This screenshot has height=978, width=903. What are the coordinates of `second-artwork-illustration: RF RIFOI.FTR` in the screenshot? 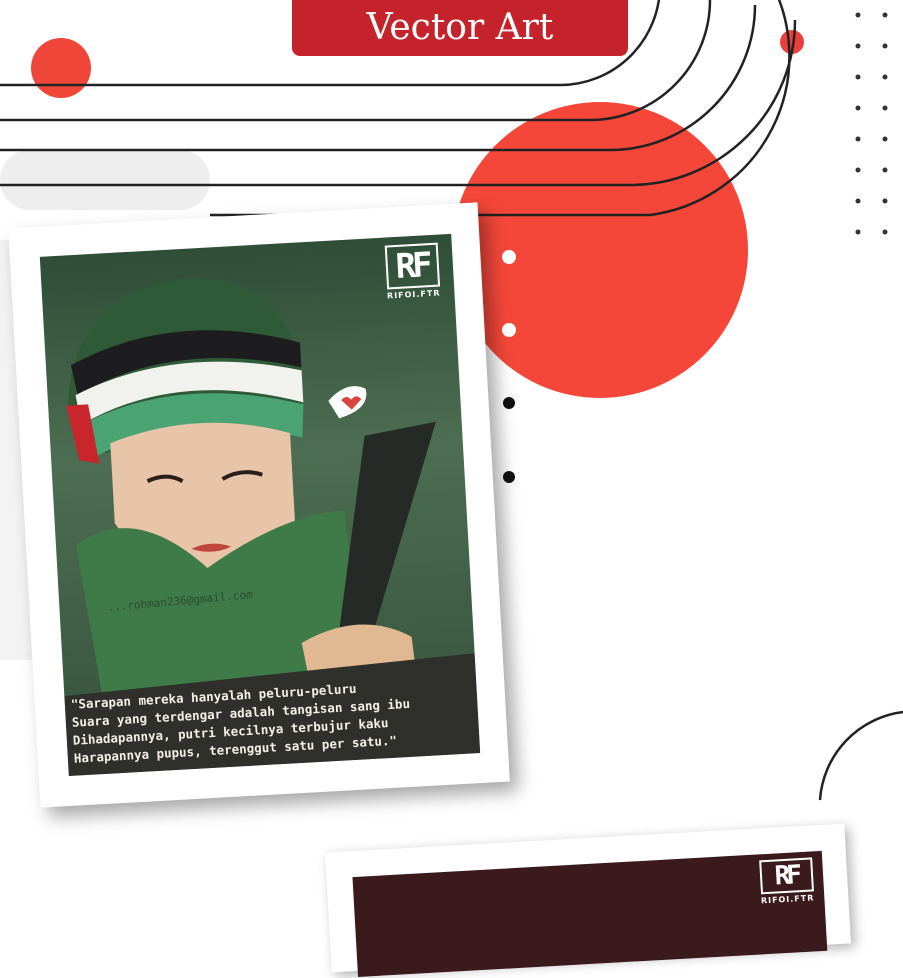 It's located at (590, 913).